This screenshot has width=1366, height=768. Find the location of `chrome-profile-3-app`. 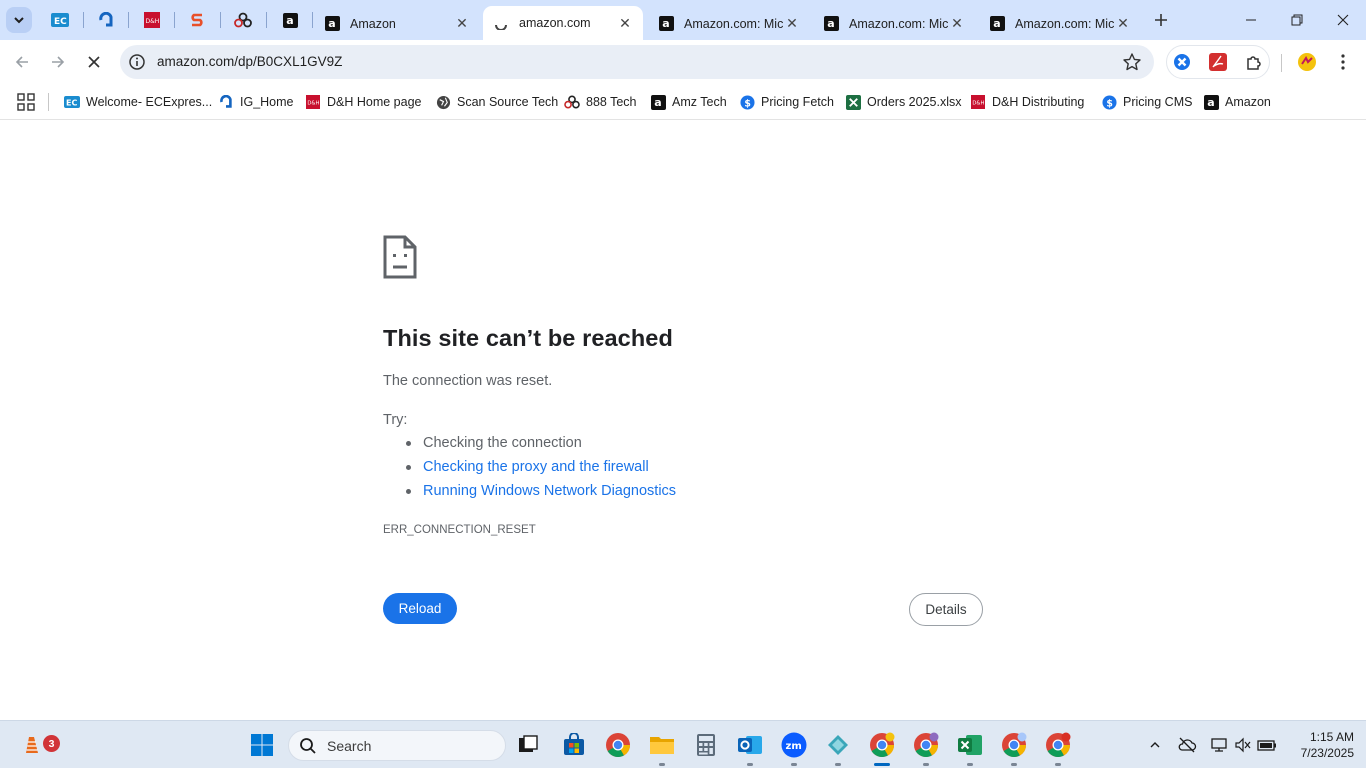

chrome-profile-3-app is located at coordinates (1014, 747).